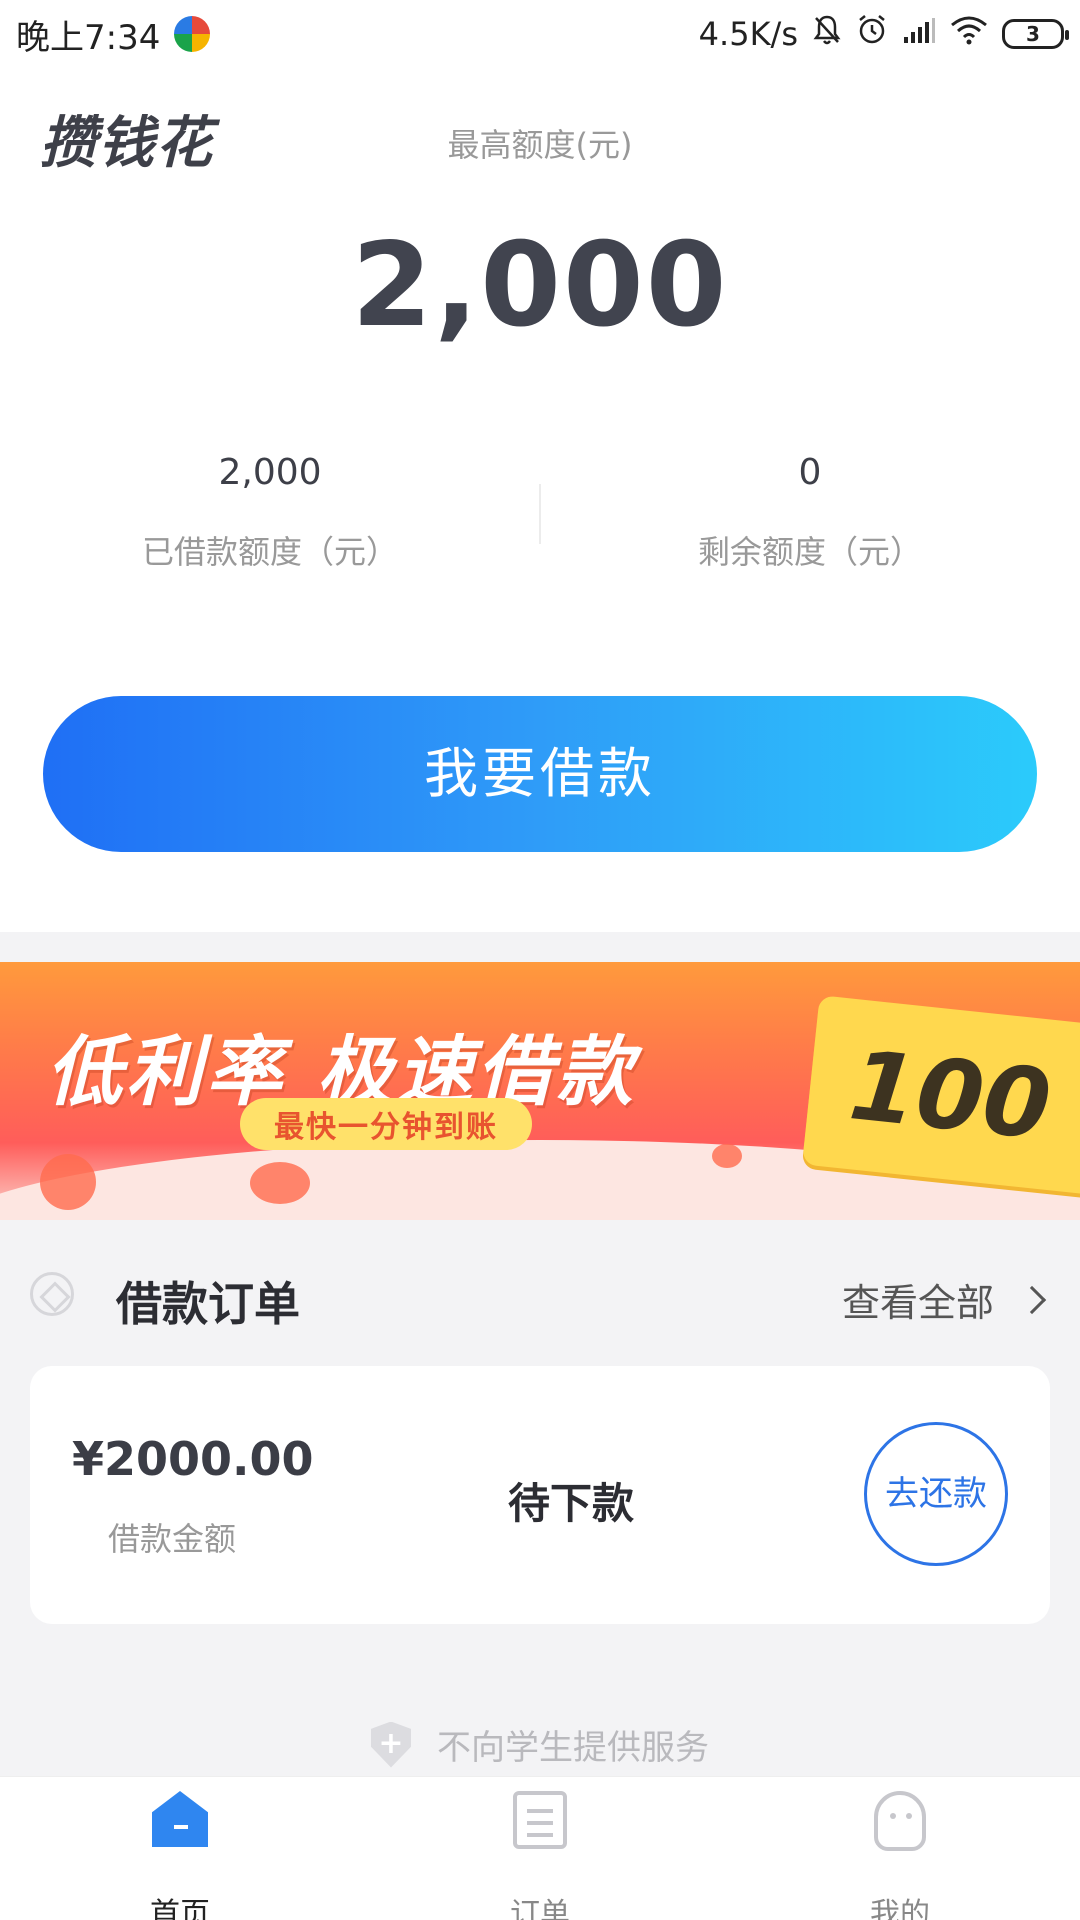 The height and width of the screenshot is (1920, 1080). Describe the element at coordinates (192, 34) in the screenshot. I see `app-notification-icon` at that location.